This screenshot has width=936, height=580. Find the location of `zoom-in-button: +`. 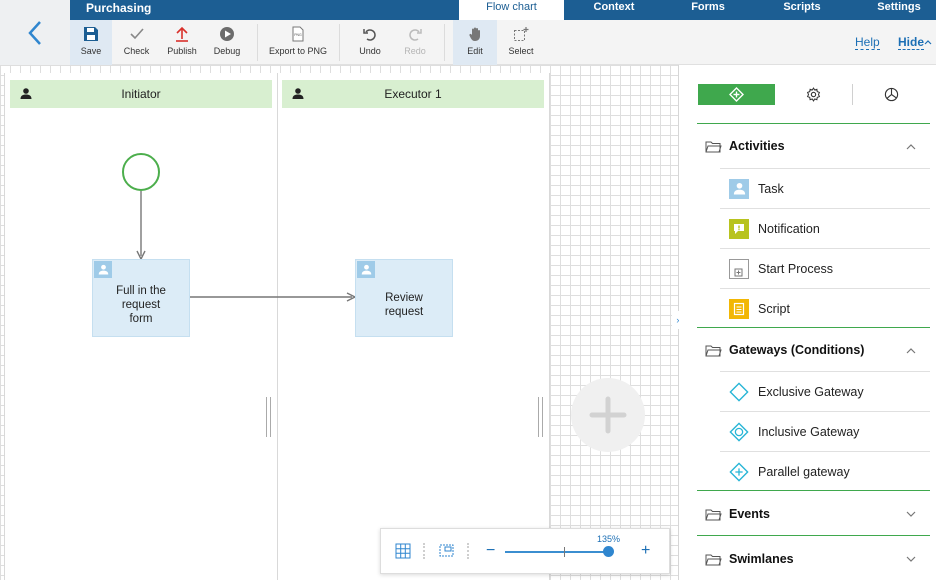

zoom-in-button: + is located at coordinates (645, 551).